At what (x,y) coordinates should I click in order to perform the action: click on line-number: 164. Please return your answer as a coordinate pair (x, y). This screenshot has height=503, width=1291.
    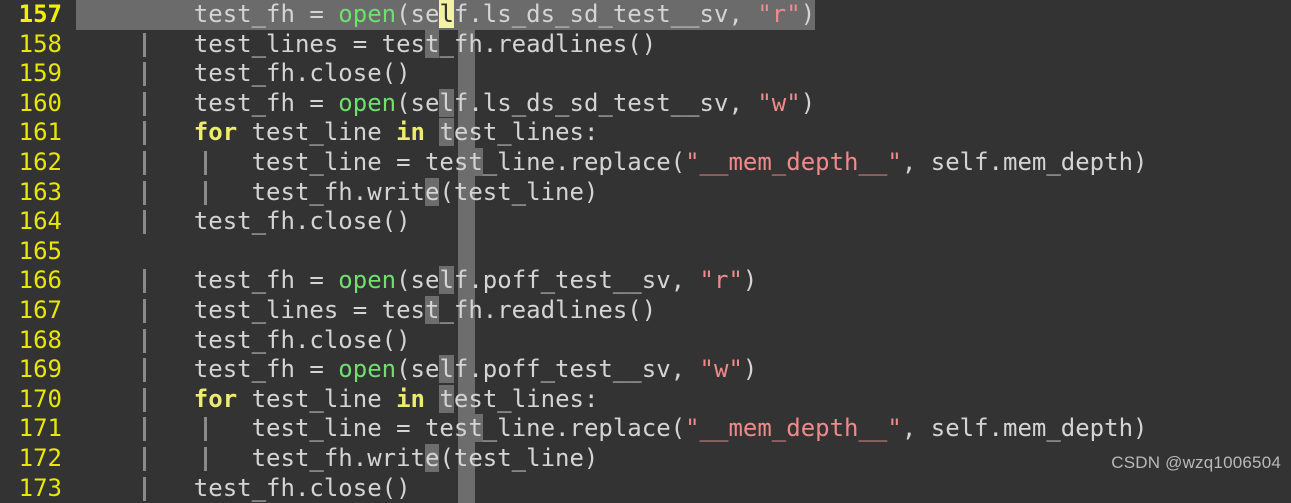
    Looking at the image, I should click on (40, 221).